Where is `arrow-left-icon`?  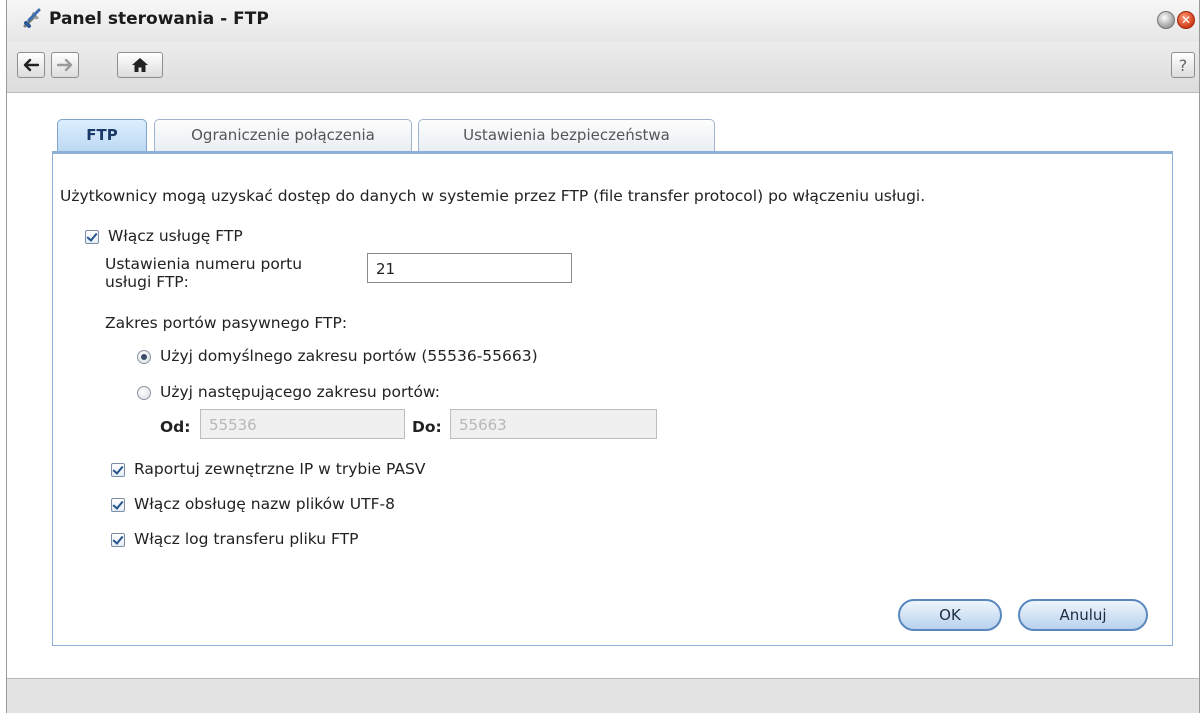
arrow-left-icon is located at coordinates (31, 65).